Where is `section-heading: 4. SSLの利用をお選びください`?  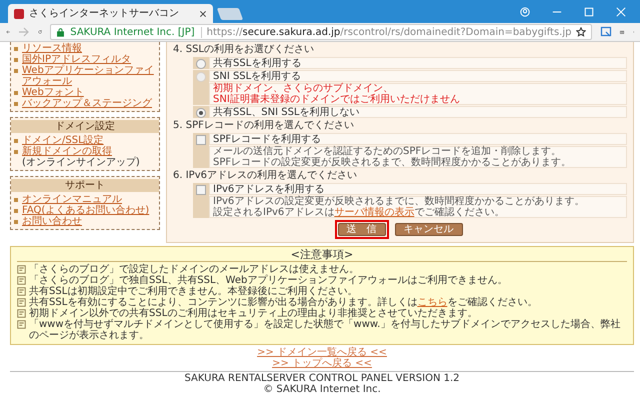
section-heading: 4. SSLの利用をお選びください is located at coordinates (244, 49).